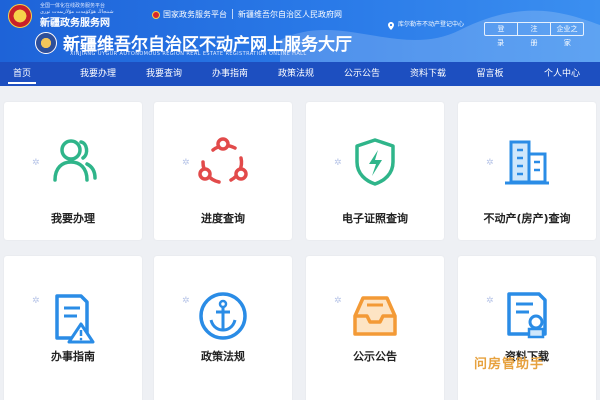  Describe the element at coordinates (223, 316) in the screenshot. I see `compass-anchor-icon` at that location.